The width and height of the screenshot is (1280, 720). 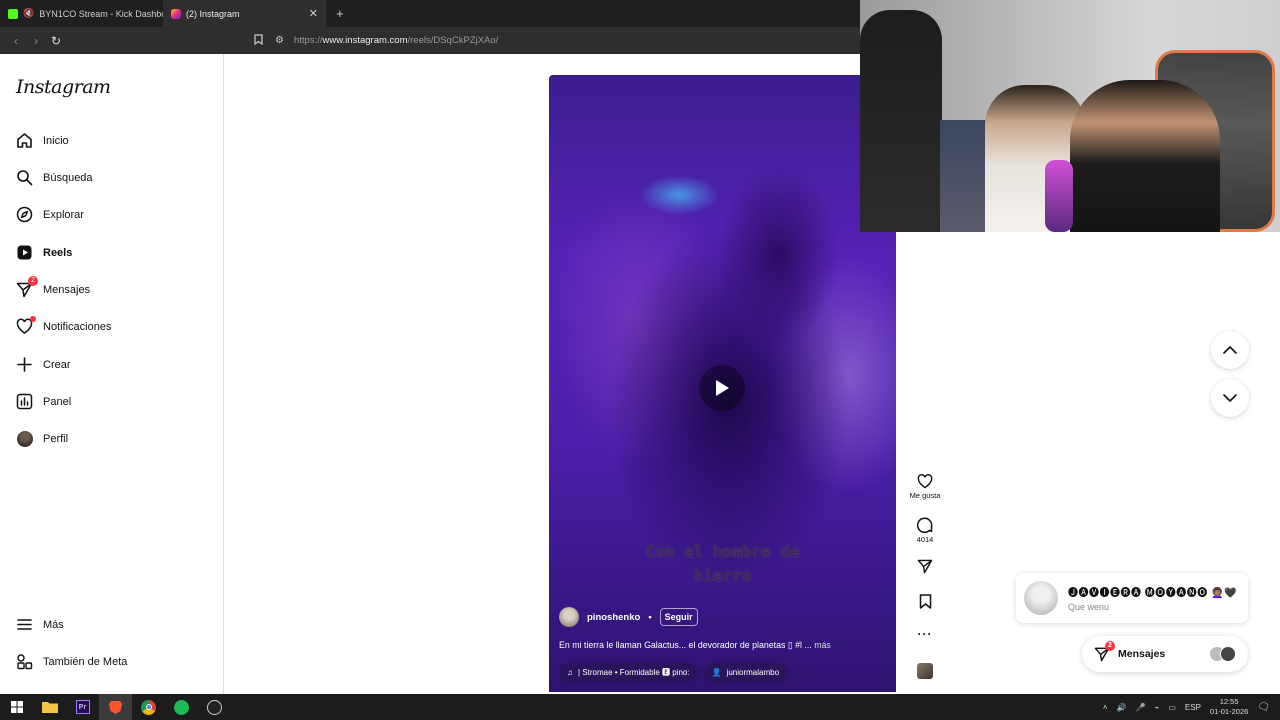 I want to click on sidebar-item-label: Crear, so click(x=57, y=364).